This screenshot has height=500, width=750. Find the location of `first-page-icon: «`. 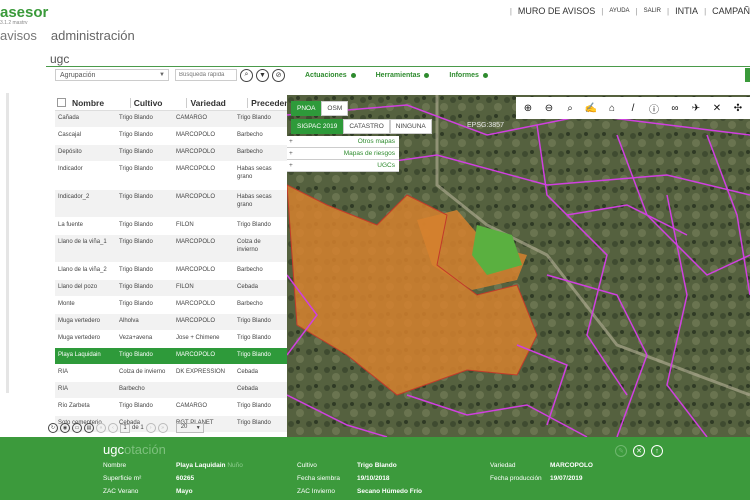

first-page-icon: « is located at coordinates (101, 428).